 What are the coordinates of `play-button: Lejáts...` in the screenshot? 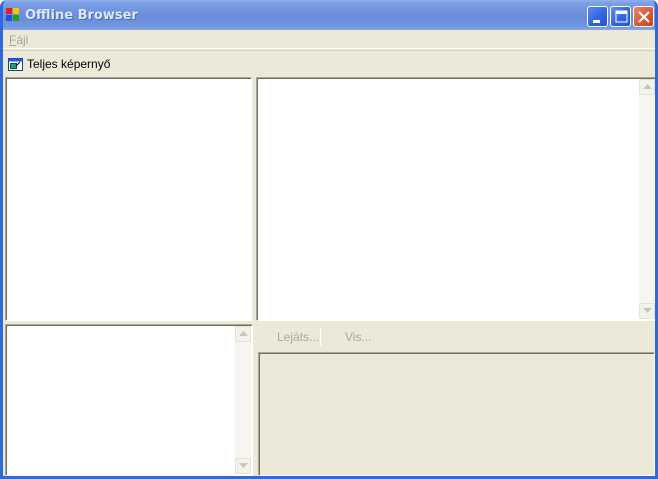 It's located at (298, 337).